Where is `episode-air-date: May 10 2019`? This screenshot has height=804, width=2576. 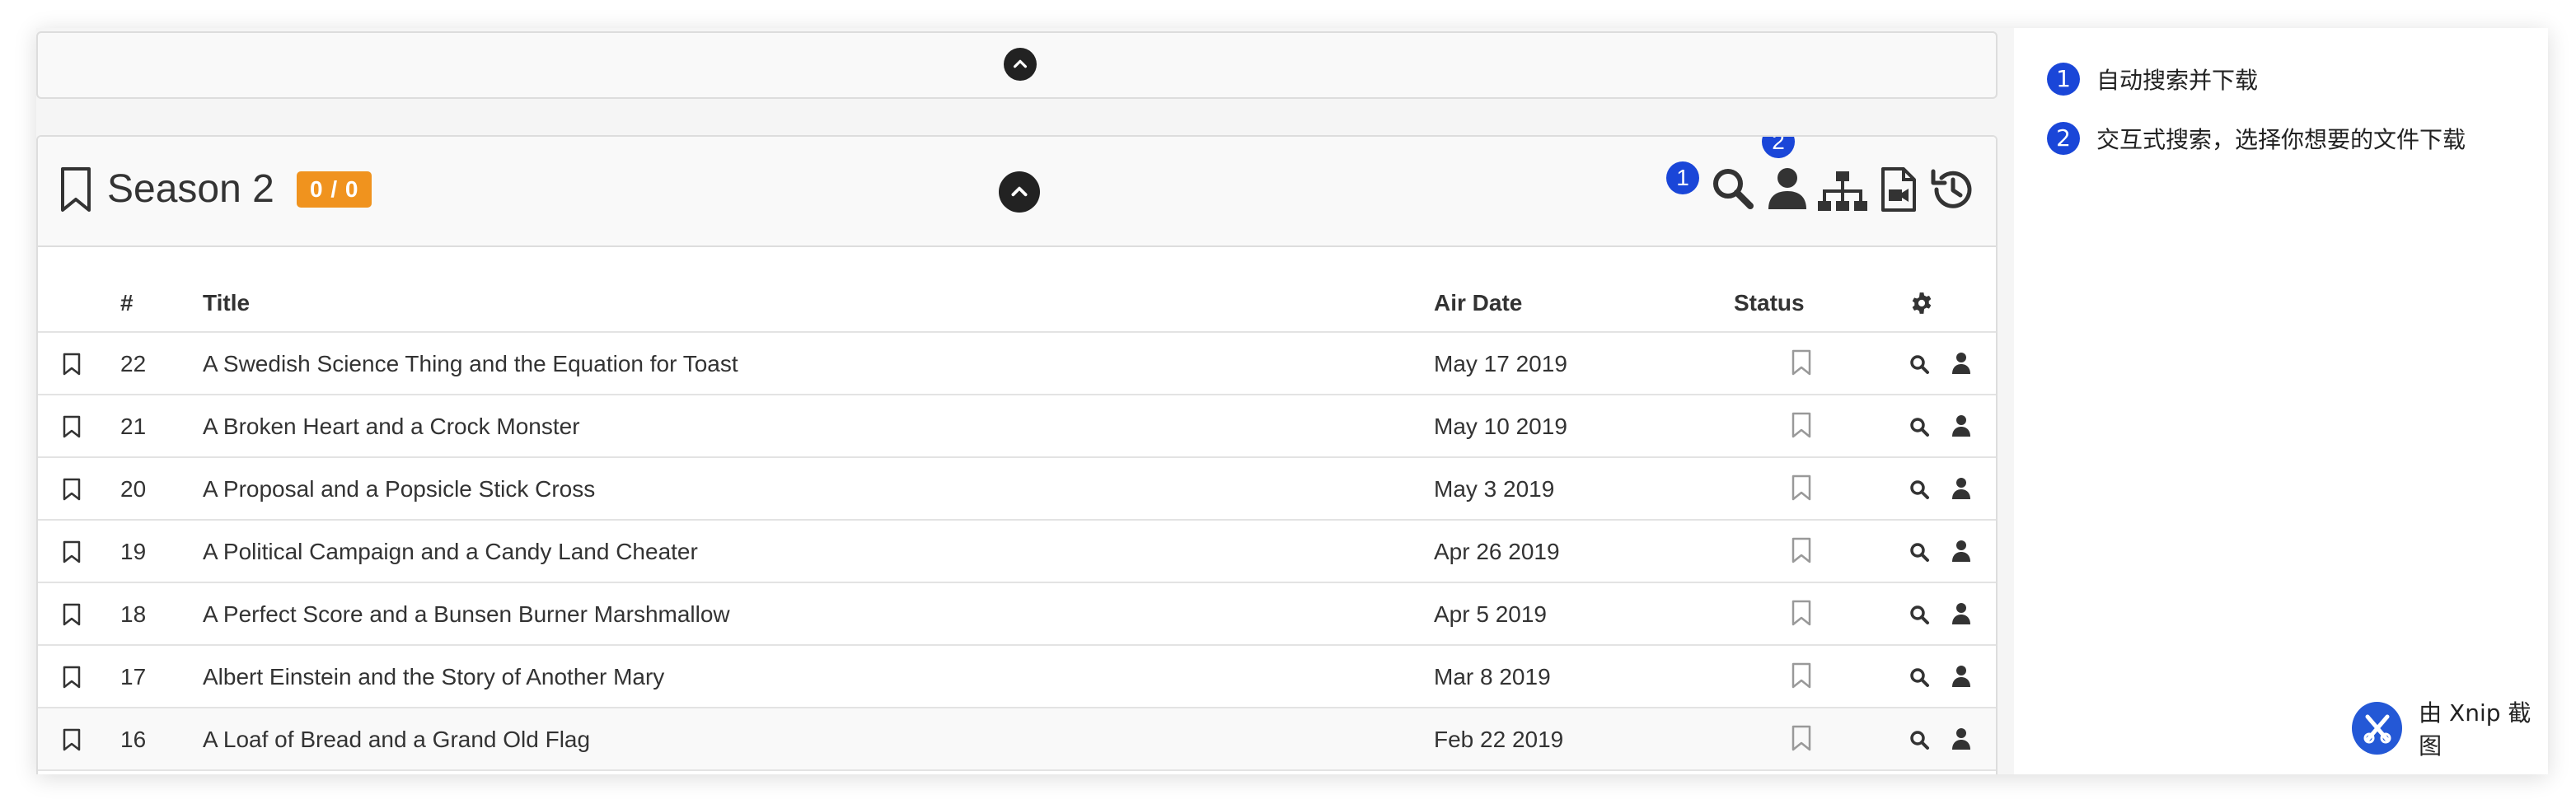
episode-air-date: May 10 2019 is located at coordinates (1500, 426).